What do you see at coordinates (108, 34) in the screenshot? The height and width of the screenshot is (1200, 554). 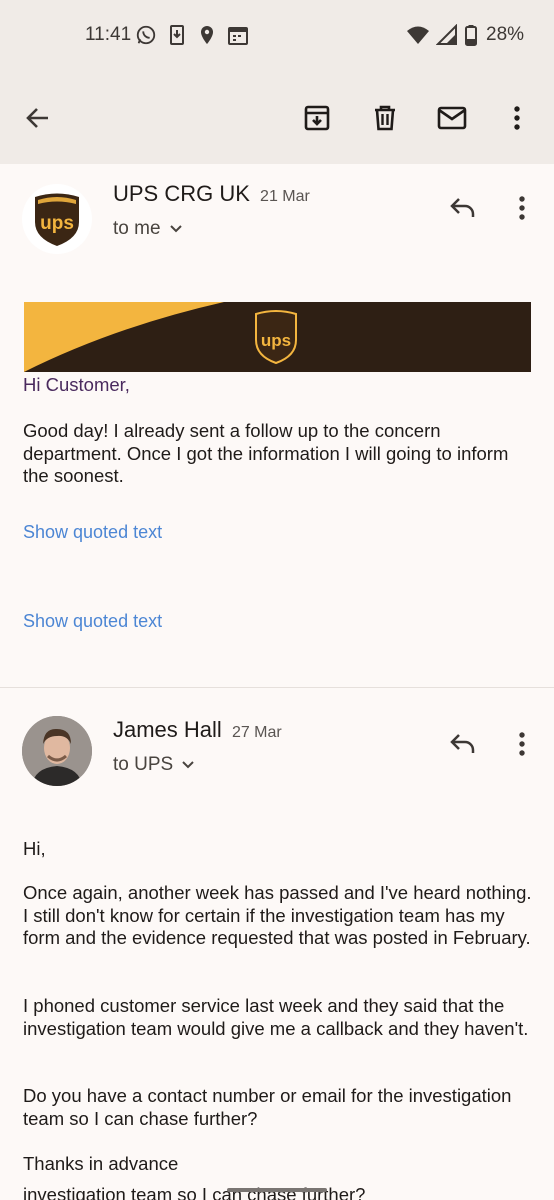 I see `status-time: 11:41` at bounding box center [108, 34].